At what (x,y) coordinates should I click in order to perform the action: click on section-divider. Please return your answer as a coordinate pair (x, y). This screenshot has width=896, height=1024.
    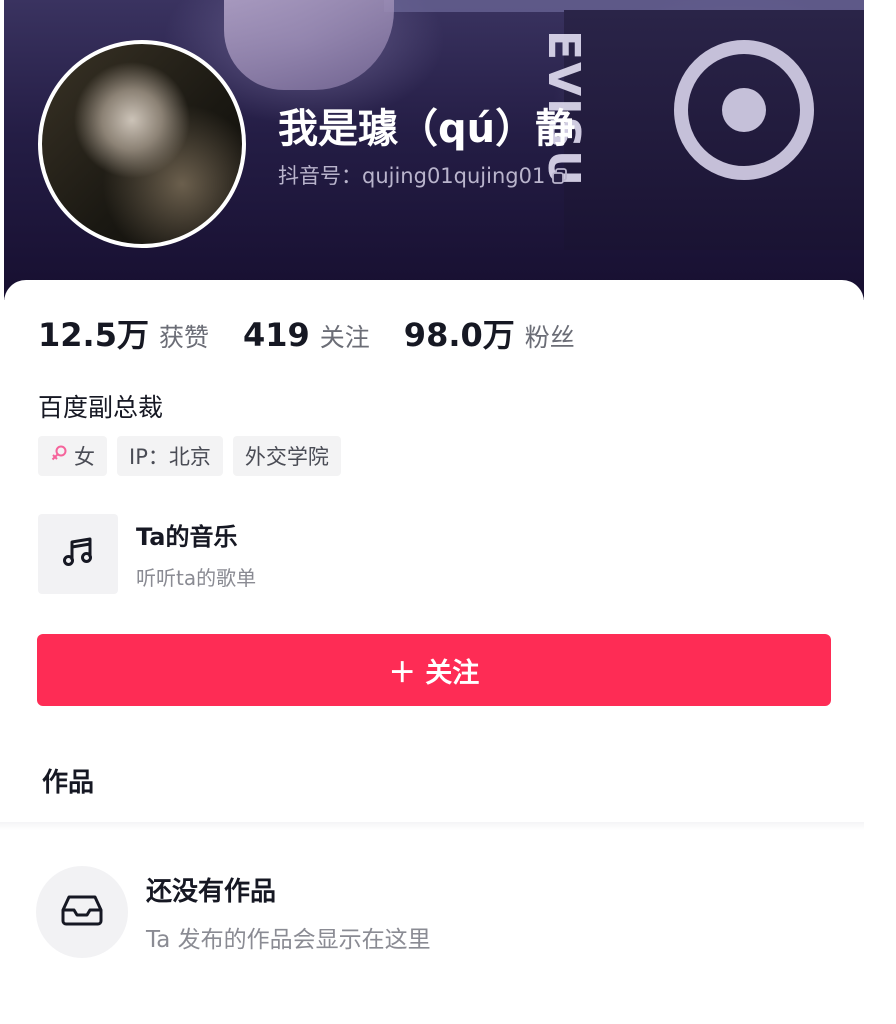
    Looking at the image, I should click on (432, 826).